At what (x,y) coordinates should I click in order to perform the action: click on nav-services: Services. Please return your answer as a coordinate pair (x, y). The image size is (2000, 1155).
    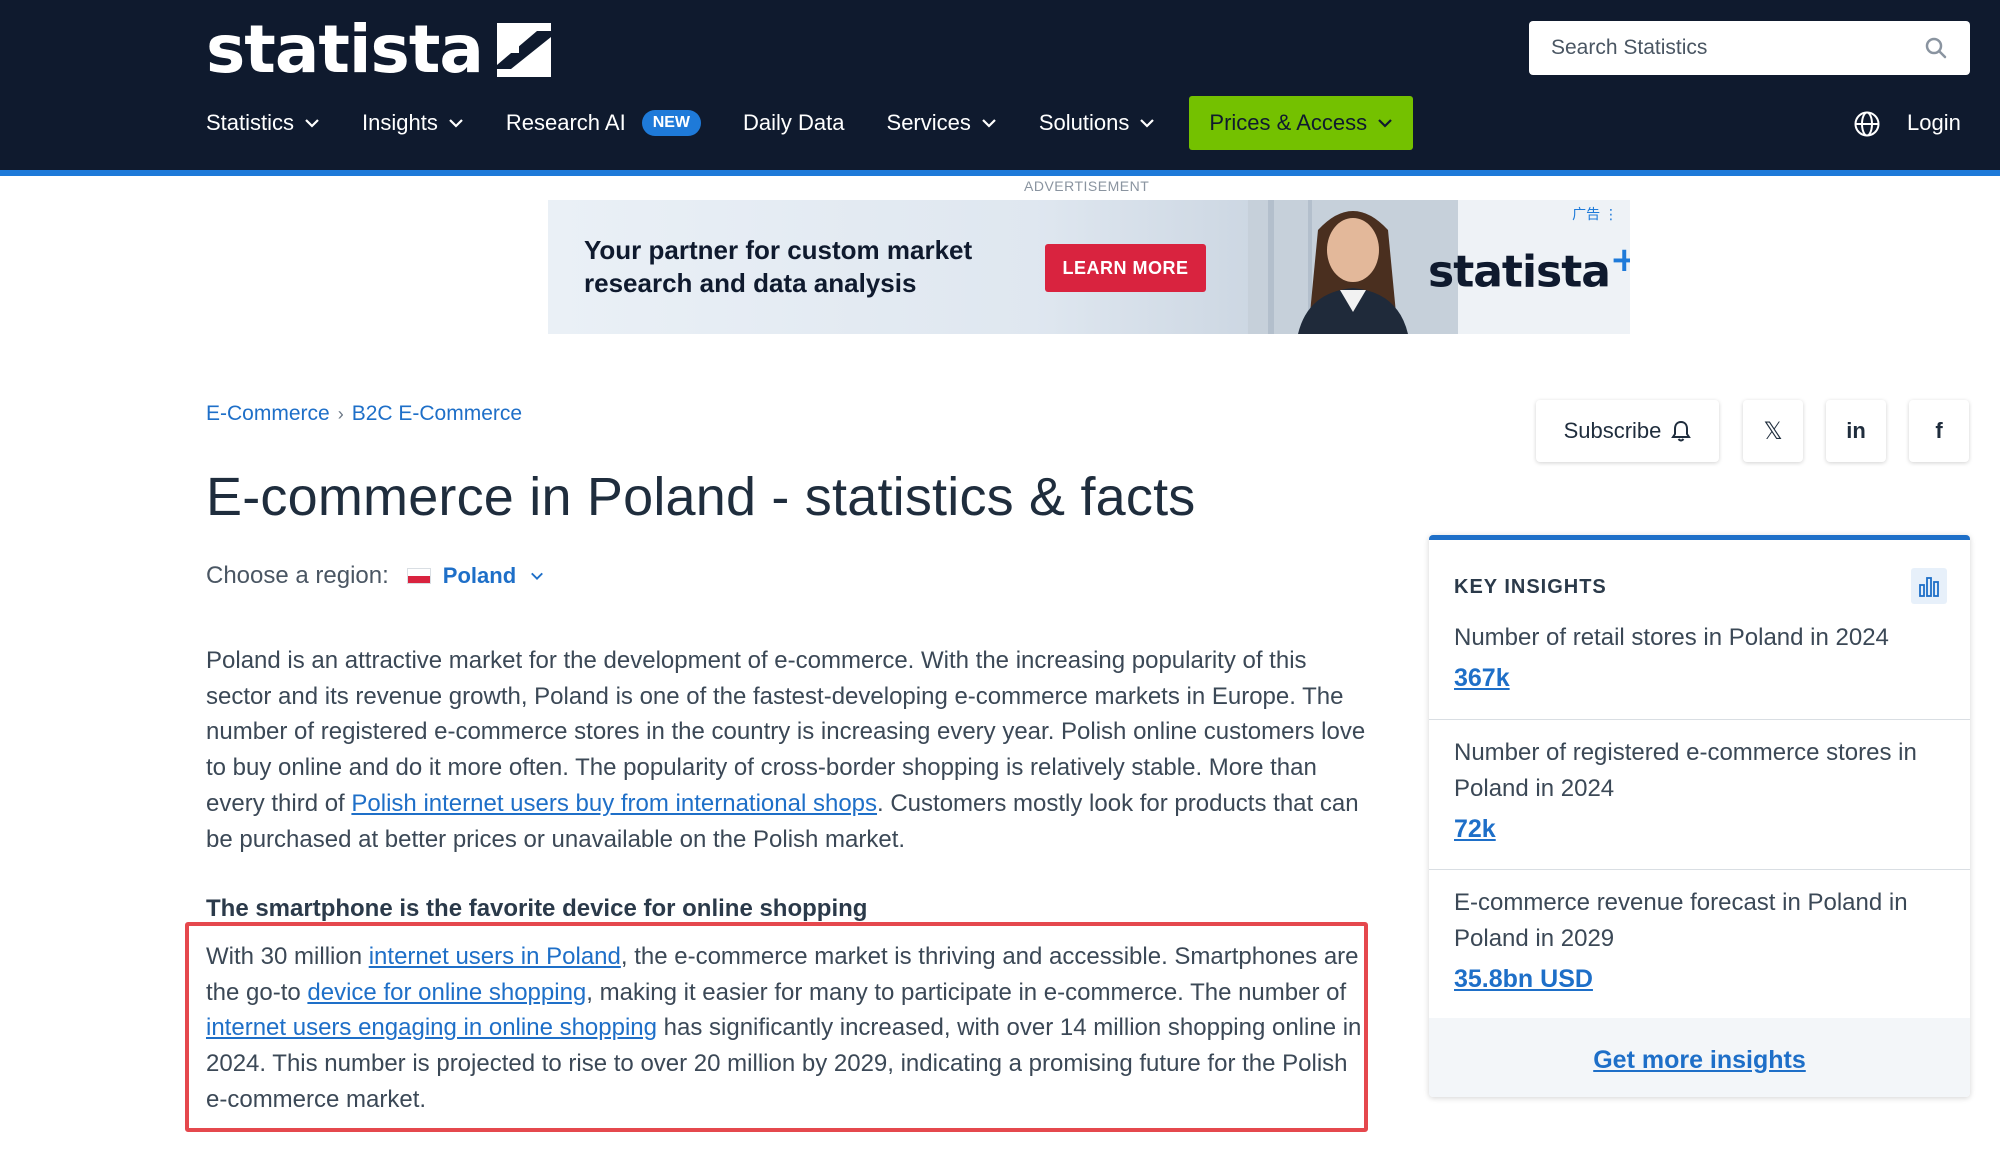
    Looking at the image, I should click on (942, 123).